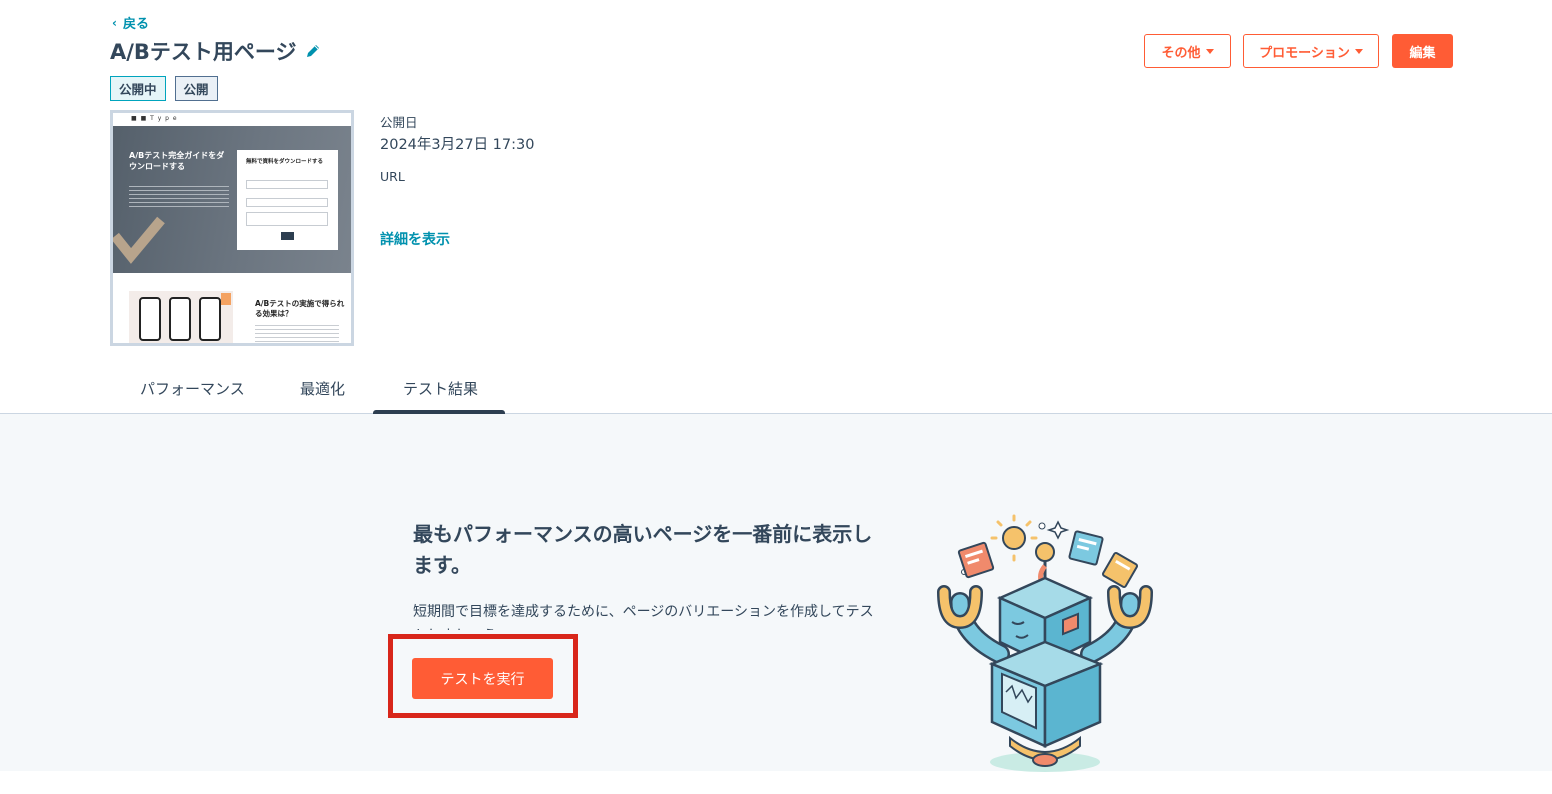  Describe the element at coordinates (300, 308) in the screenshot. I see `thumbnail-bottom-title: A/Bテストの実施で得られる効果は？` at that location.